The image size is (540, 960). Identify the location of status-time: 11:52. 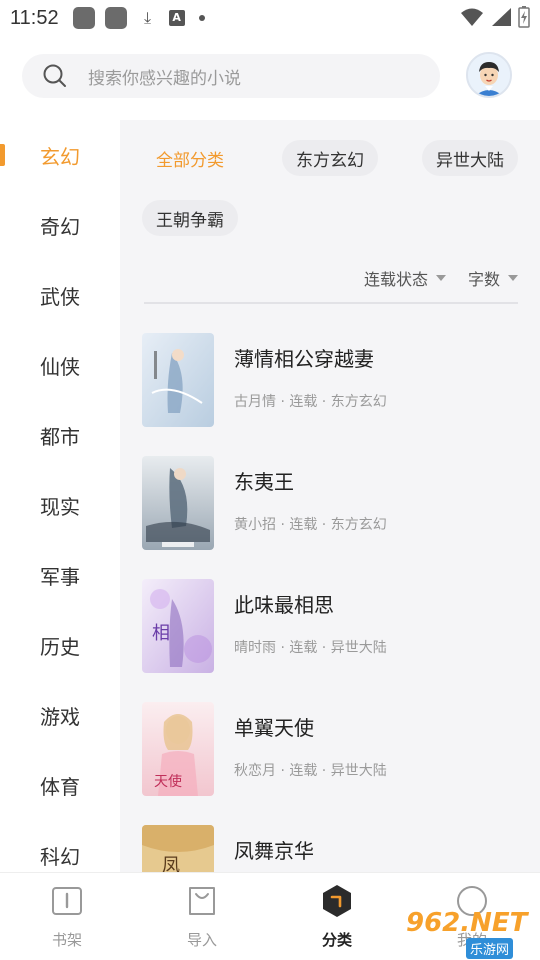
(34, 17).